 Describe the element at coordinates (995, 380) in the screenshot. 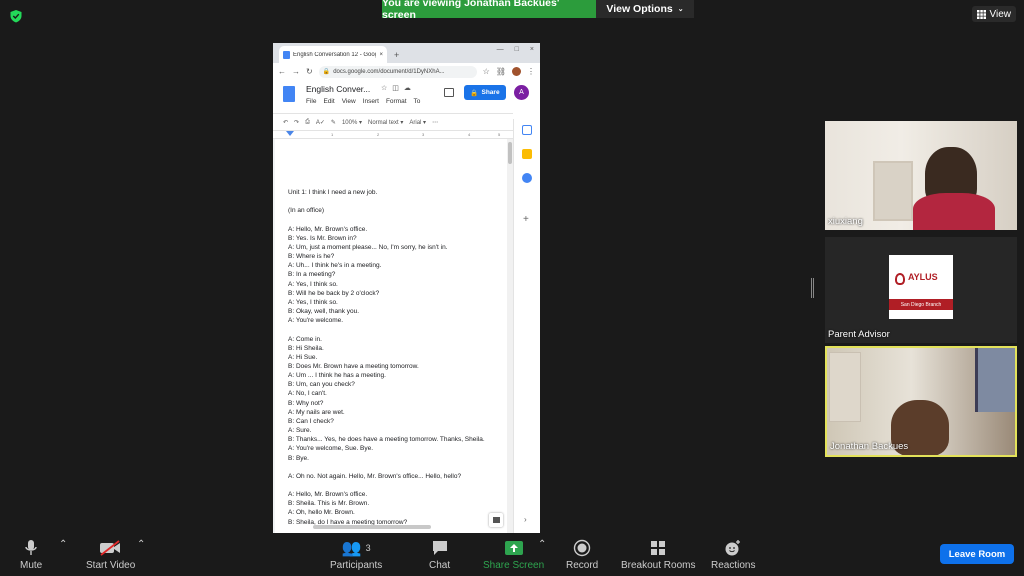

I see `window-background` at that location.